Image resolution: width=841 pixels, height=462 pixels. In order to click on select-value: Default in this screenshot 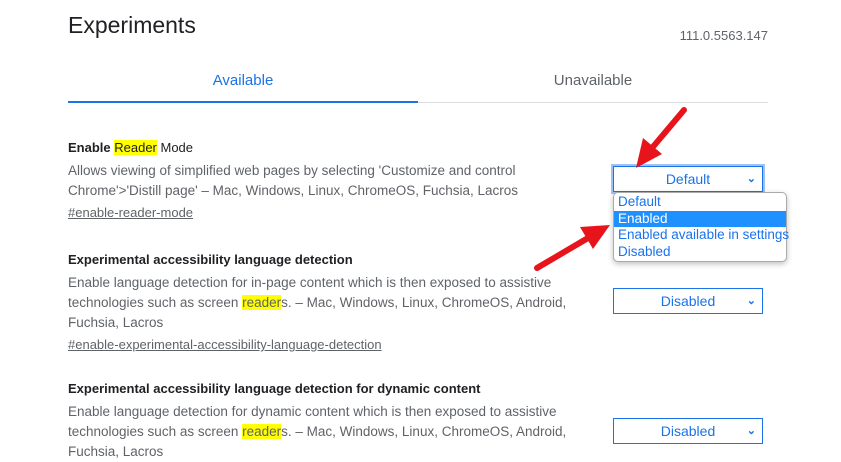, I will do `click(688, 179)`.